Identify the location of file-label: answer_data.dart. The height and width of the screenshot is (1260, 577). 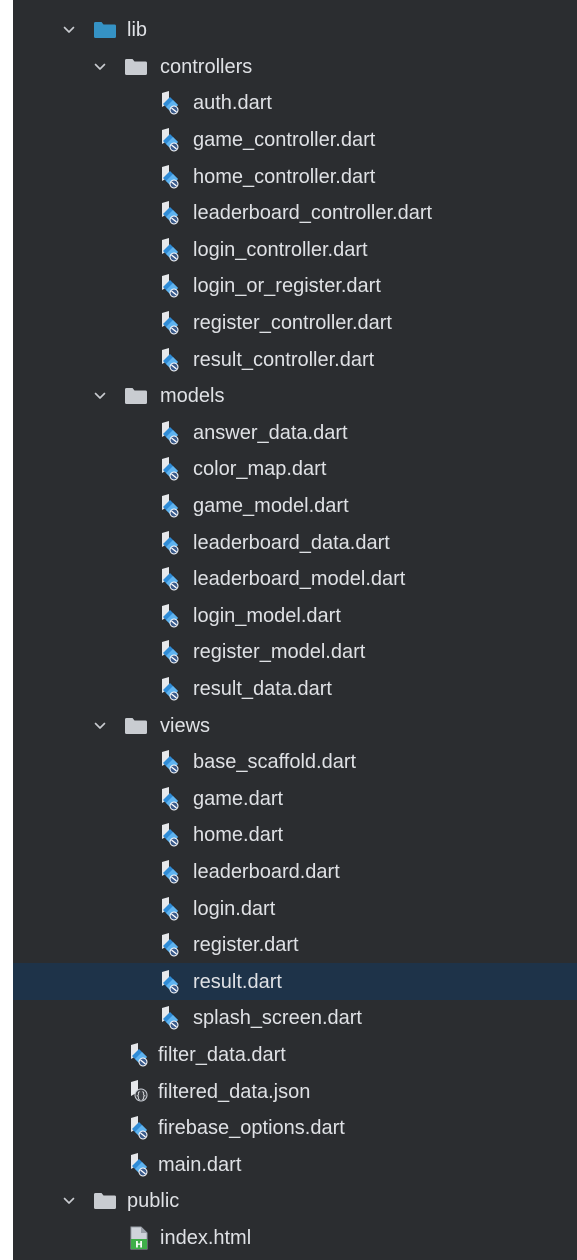
(270, 432).